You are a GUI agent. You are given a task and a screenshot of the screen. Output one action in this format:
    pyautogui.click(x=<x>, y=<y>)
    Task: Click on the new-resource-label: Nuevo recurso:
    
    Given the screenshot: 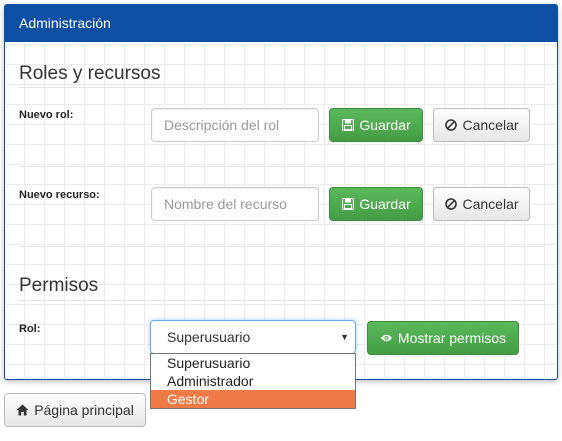 What is the action you would take?
    pyautogui.click(x=59, y=195)
    